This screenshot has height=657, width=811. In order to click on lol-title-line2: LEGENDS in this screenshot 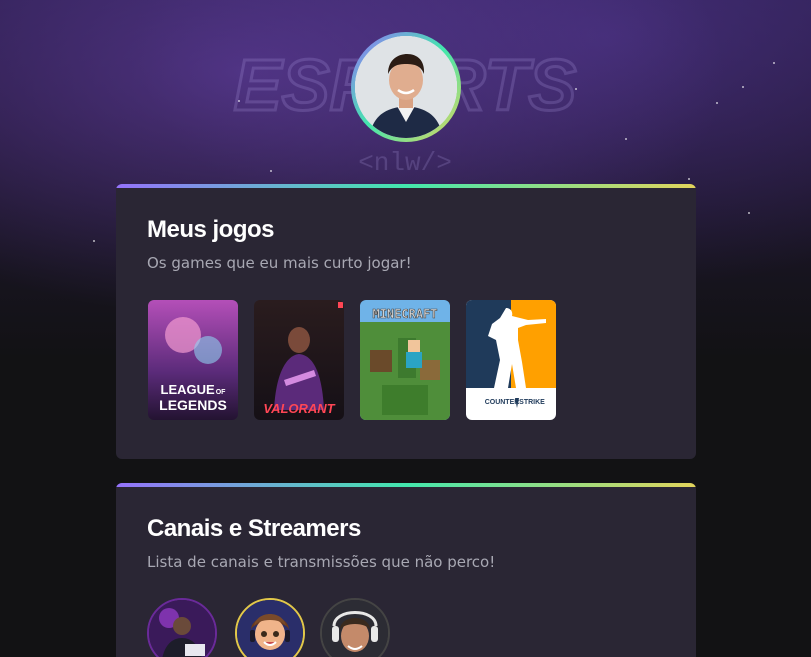, I will do `click(193, 405)`.